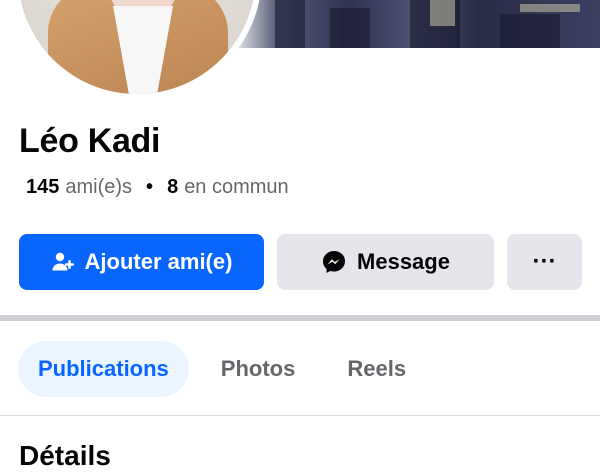  Describe the element at coordinates (300, 415) in the screenshot. I see `tabs-underline` at that location.